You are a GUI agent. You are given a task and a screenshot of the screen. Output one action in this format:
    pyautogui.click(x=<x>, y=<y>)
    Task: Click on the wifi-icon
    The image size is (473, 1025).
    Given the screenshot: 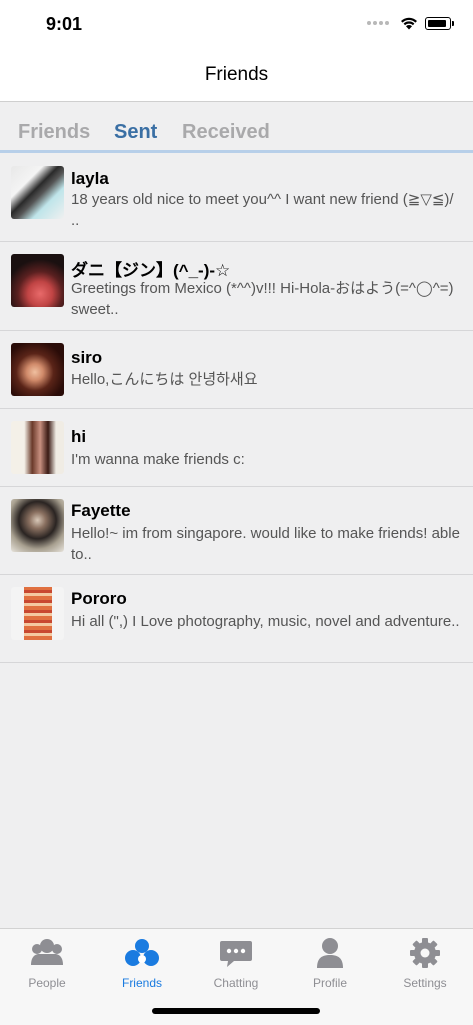 What is the action you would take?
    pyautogui.click(x=409, y=23)
    